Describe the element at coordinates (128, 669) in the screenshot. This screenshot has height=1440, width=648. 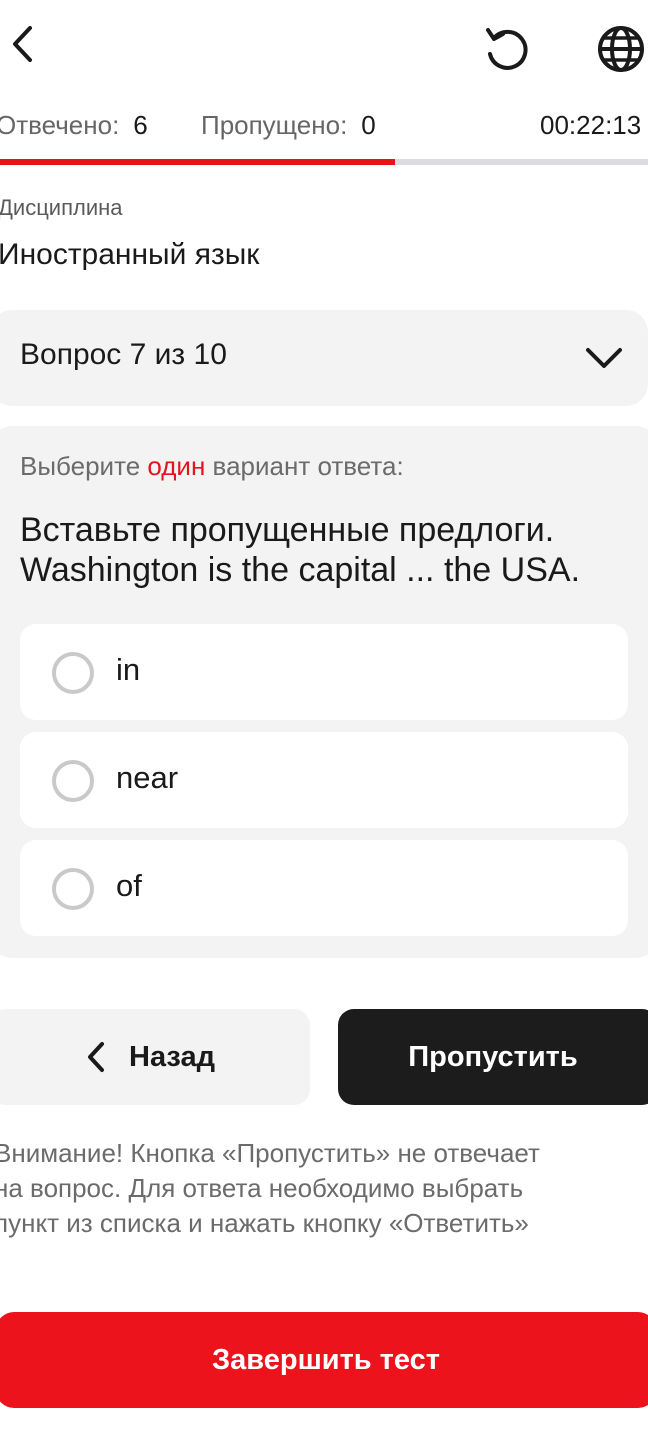
I see `answer-option-label: in` at that location.